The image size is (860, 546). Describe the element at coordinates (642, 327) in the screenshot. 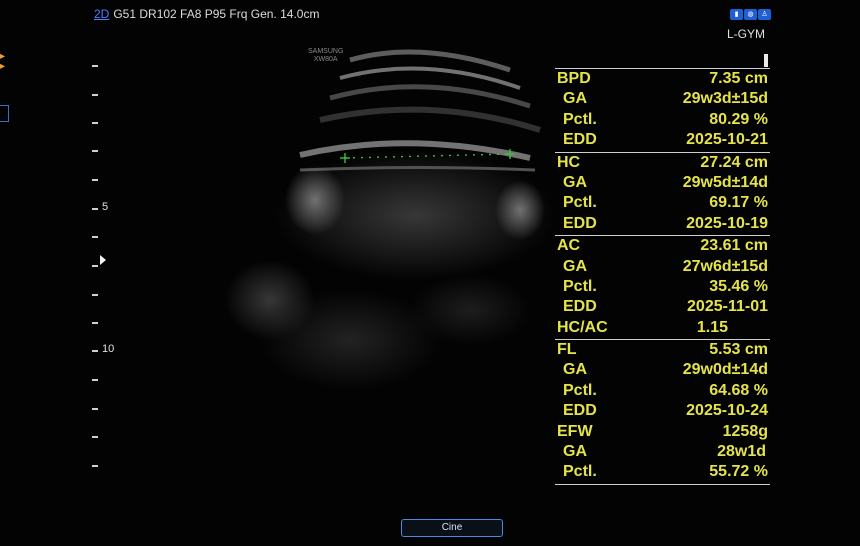

I see `hc-ac-ratio-row: HC/AC 1.15` at that location.